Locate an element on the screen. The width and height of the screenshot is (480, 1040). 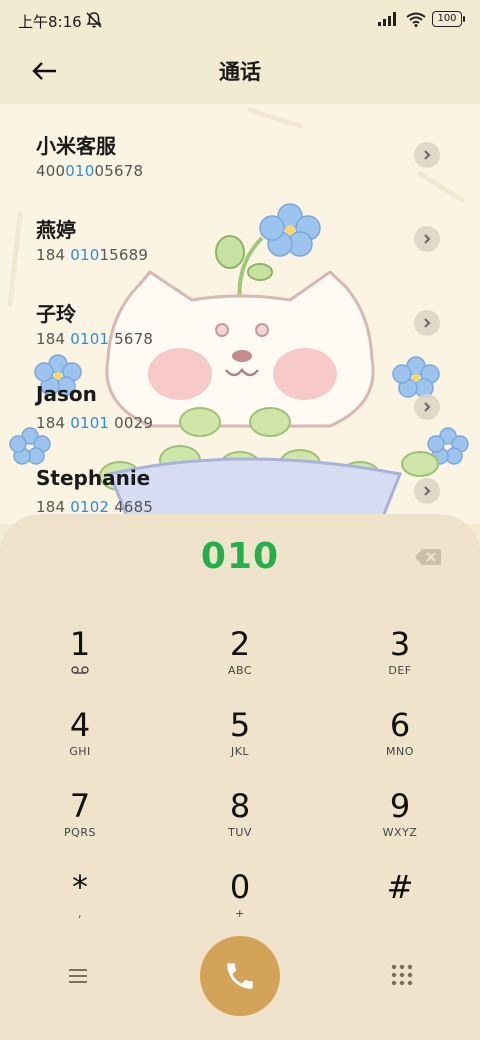
mute-icon is located at coordinates (94, 20).